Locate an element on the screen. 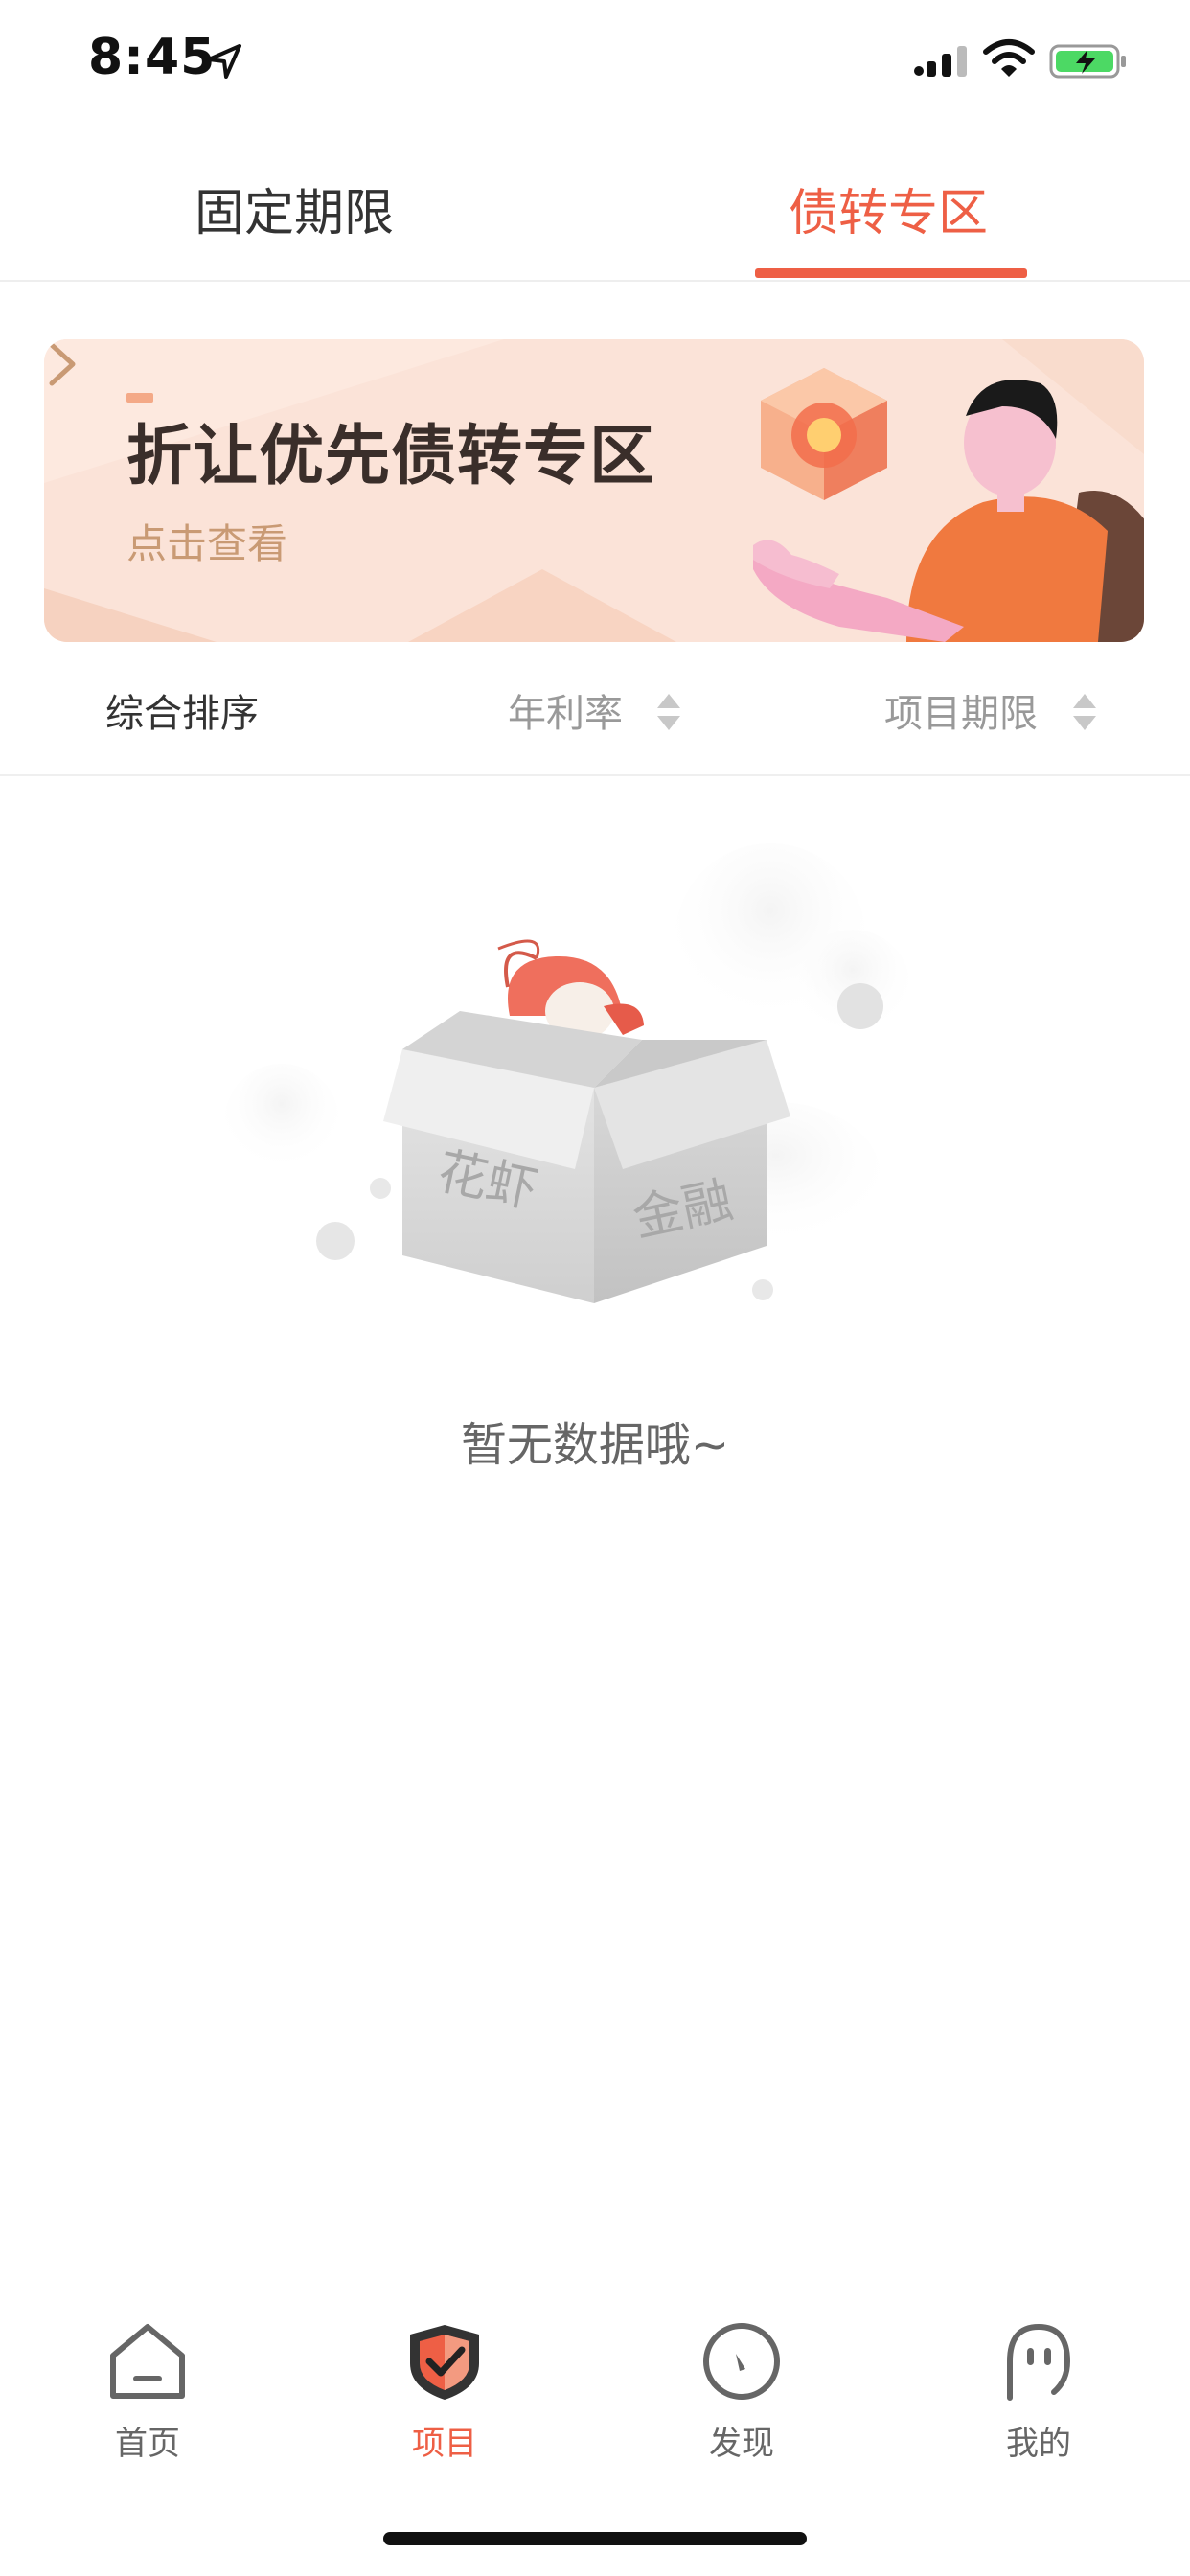 This screenshot has height=2576, width=1190. tab-fixed-term: 固定期限 is located at coordinates (295, 208).